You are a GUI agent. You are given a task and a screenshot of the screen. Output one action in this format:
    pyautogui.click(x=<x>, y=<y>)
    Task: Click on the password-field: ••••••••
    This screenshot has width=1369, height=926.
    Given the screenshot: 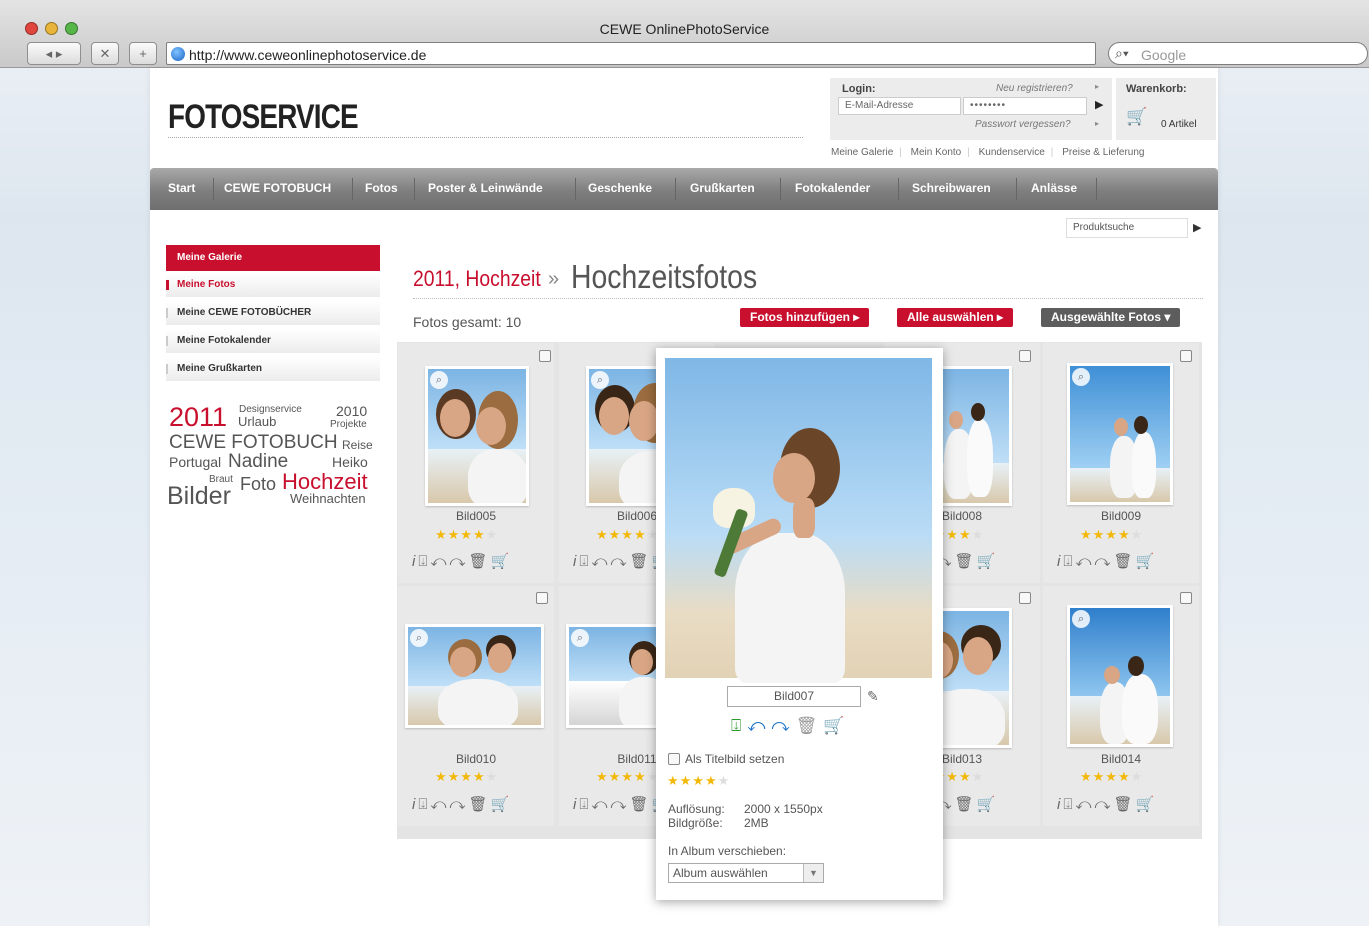 What is the action you would take?
    pyautogui.click(x=1025, y=106)
    